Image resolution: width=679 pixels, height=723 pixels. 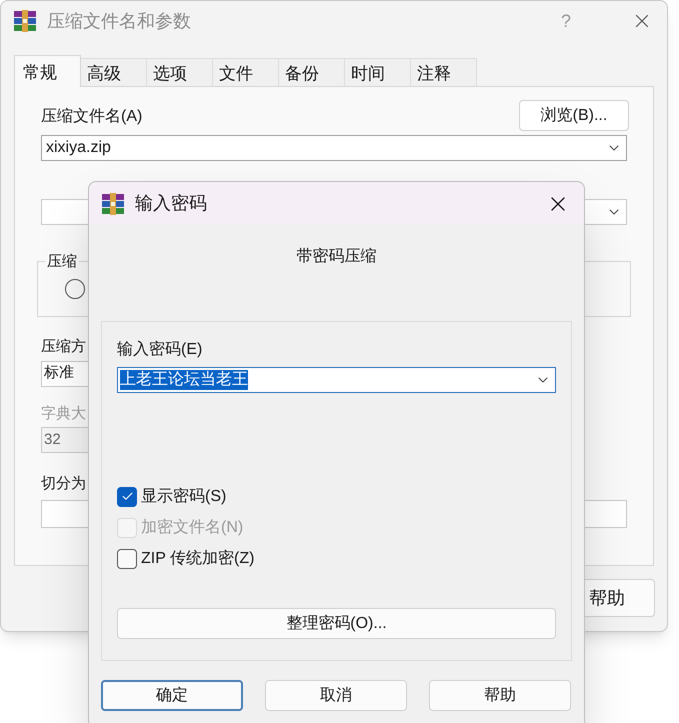 I want to click on window-title: 压缩文件名和参数, so click(x=119, y=21).